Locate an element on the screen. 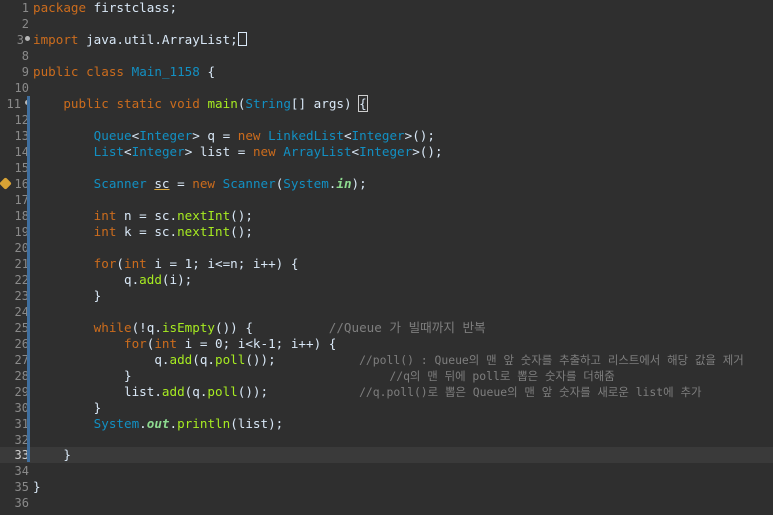 The width and height of the screenshot is (773, 515). code-line: 20 is located at coordinates (386, 248).